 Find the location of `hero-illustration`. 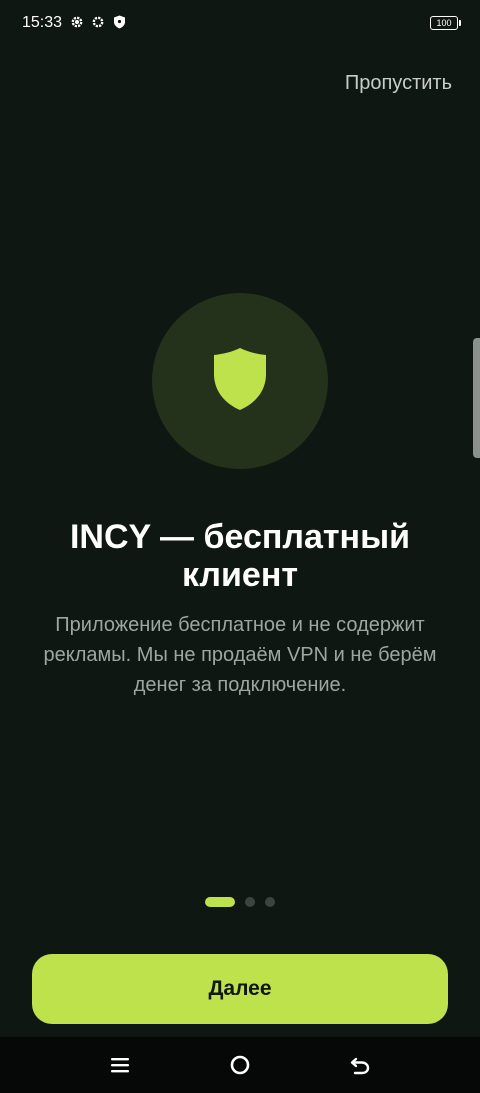

hero-illustration is located at coordinates (240, 381).